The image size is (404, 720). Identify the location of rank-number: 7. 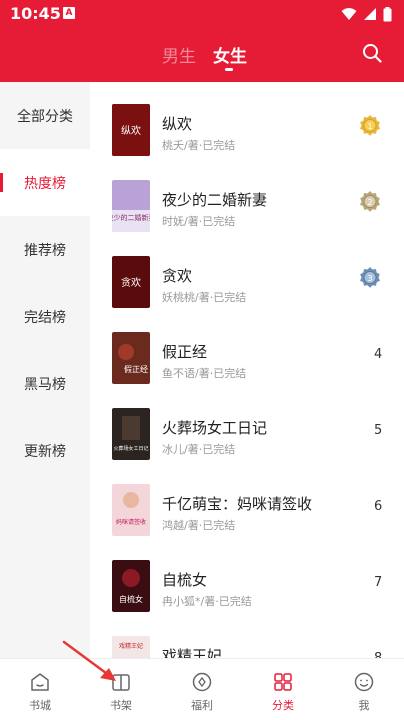
(378, 582).